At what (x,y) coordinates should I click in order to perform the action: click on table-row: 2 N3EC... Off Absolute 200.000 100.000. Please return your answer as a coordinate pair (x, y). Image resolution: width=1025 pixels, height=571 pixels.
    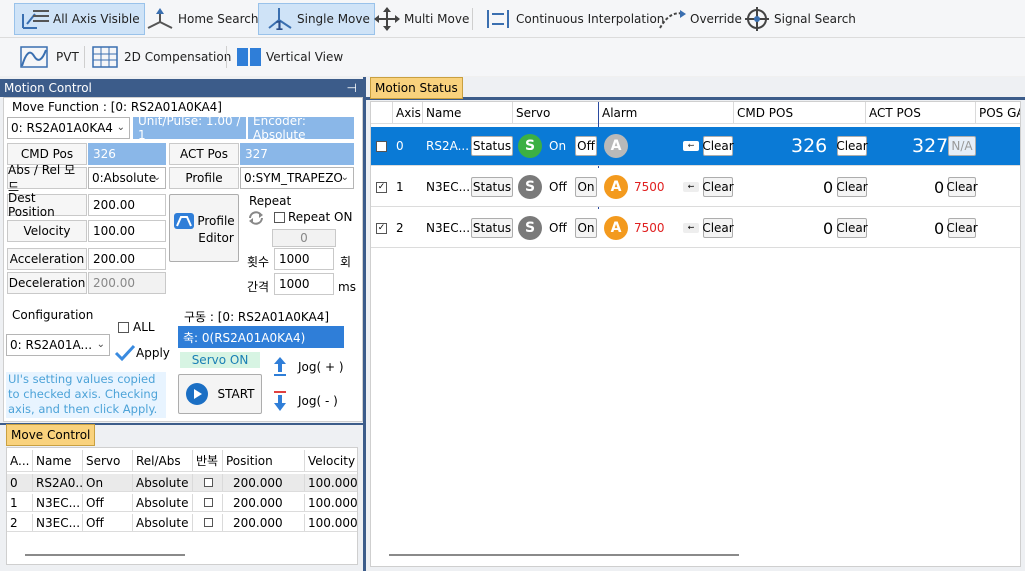
    Looking at the image, I should click on (182, 523).